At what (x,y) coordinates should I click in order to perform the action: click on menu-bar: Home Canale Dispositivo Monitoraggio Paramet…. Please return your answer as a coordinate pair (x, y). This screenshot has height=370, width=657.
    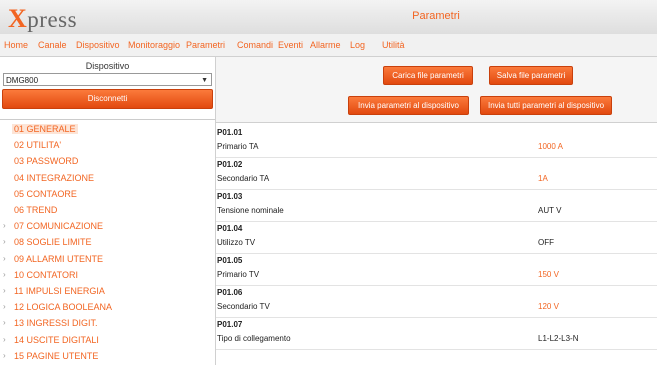
    Looking at the image, I should click on (328, 45).